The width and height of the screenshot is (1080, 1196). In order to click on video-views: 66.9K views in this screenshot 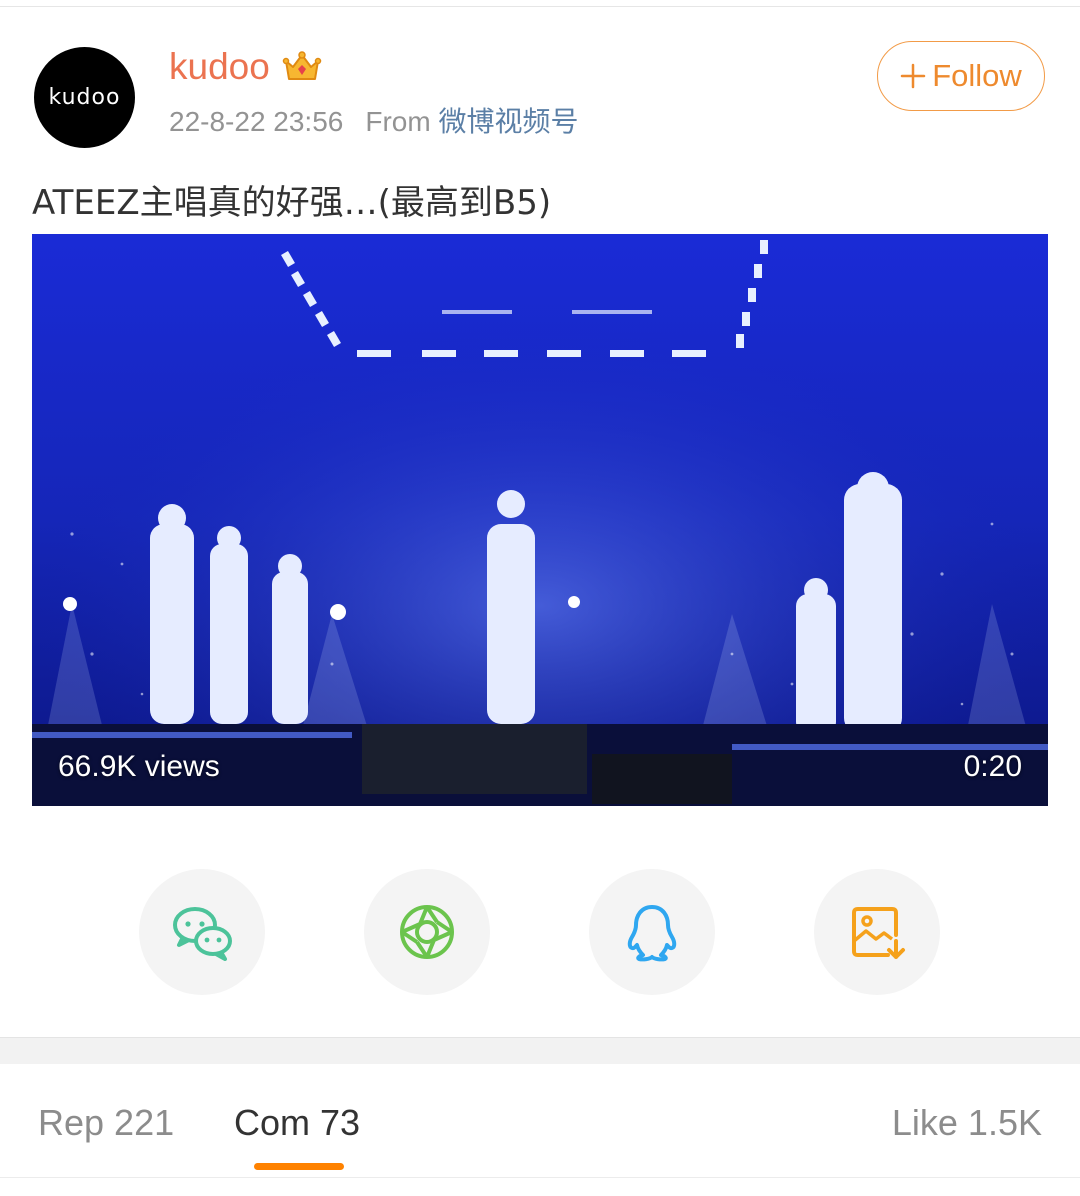, I will do `click(139, 766)`.